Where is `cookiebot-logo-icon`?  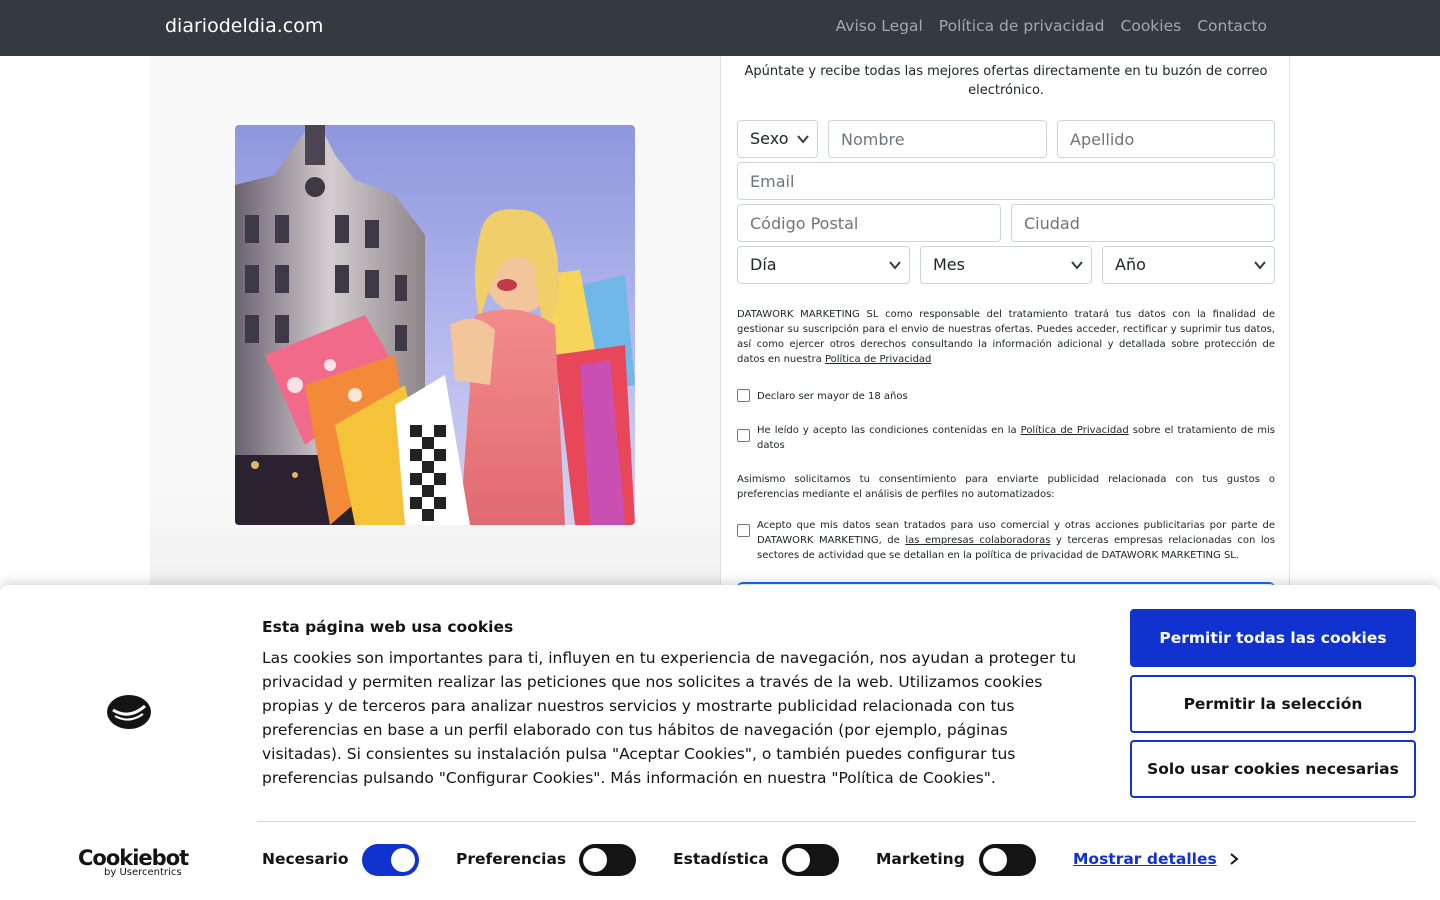
cookiebot-logo-icon is located at coordinates (129, 712).